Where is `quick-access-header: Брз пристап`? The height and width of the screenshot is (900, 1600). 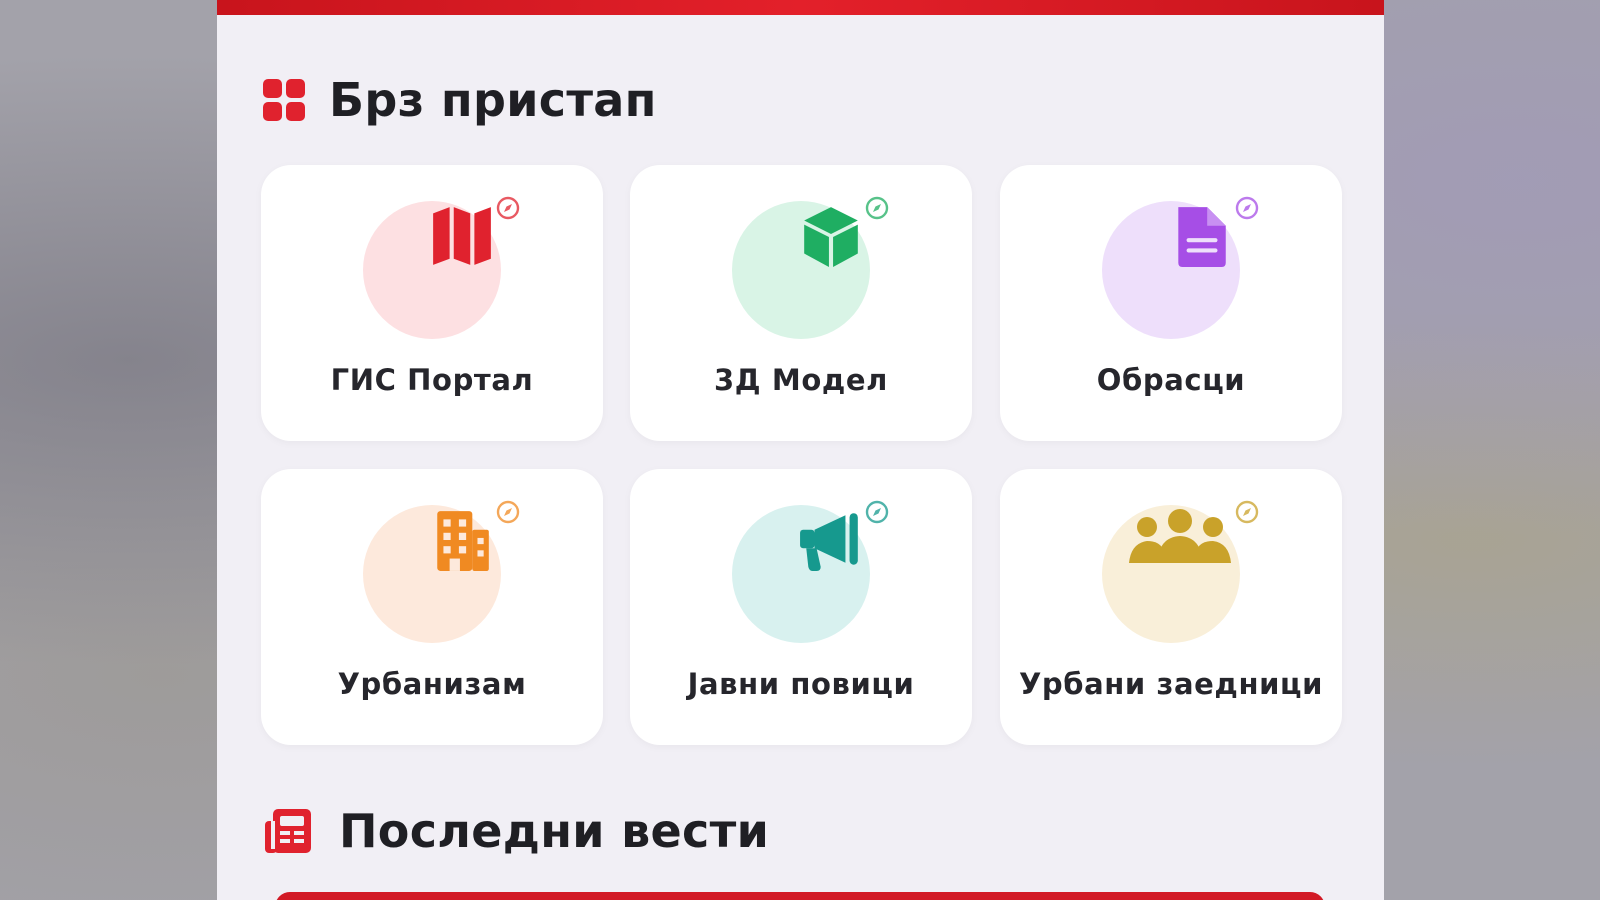
quick-access-header: Брз пристап is located at coordinates (460, 100).